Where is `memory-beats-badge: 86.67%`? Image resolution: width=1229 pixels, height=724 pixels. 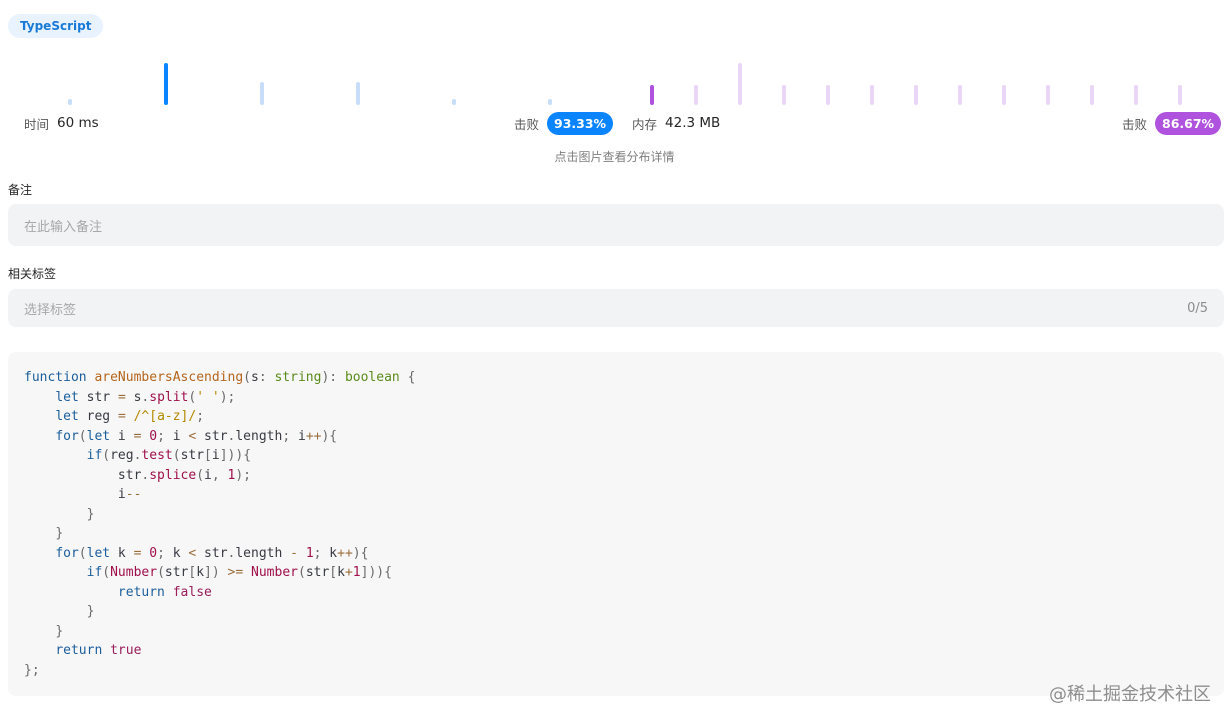 memory-beats-badge: 86.67% is located at coordinates (1188, 123).